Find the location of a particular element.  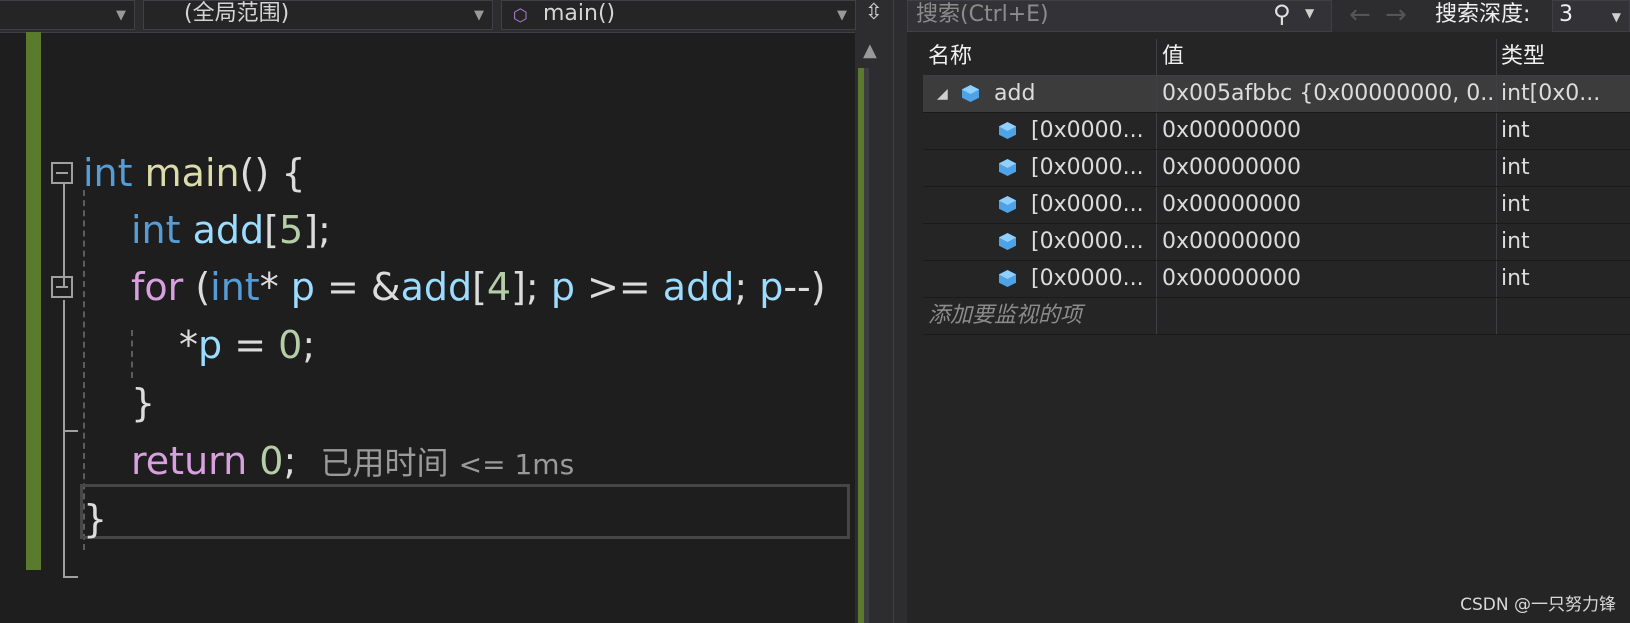

function-name: main is located at coordinates (192, 173).